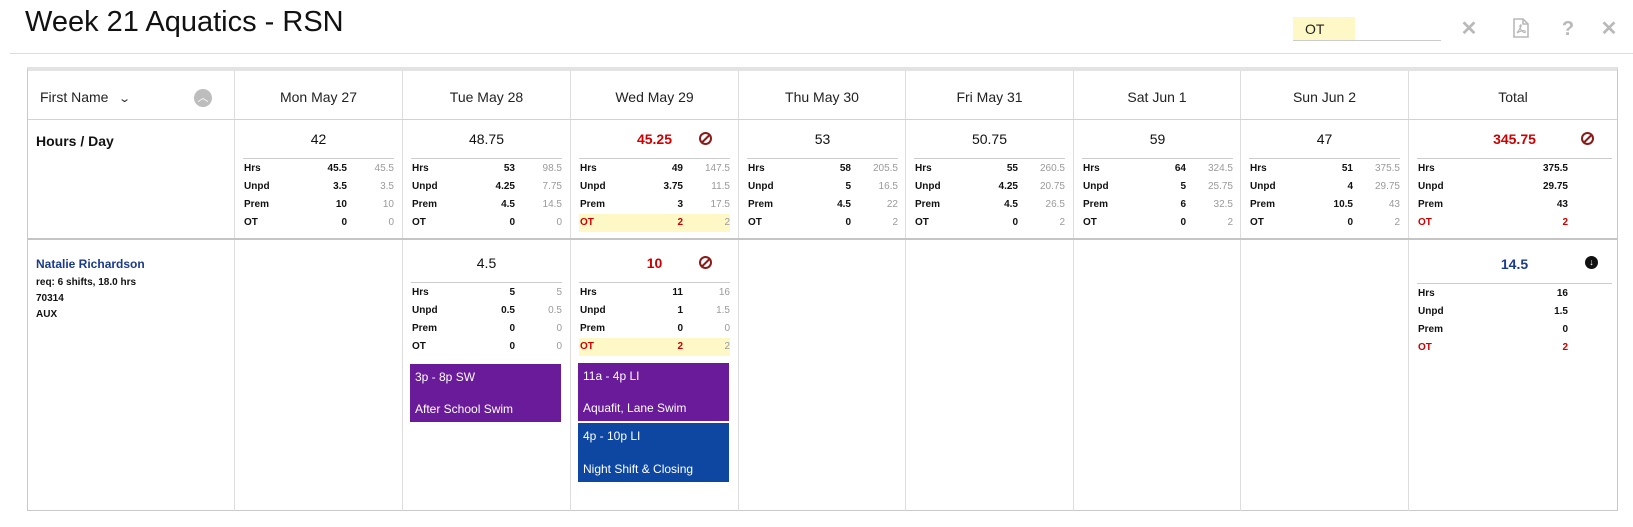 Image resolution: width=1633 pixels, height=527 pixels. What do you see at coordinates (822, 169) in the screenshot?
I see `stat-row-hrs: Hrs 58 205.5` at bounding box center [822, 169].